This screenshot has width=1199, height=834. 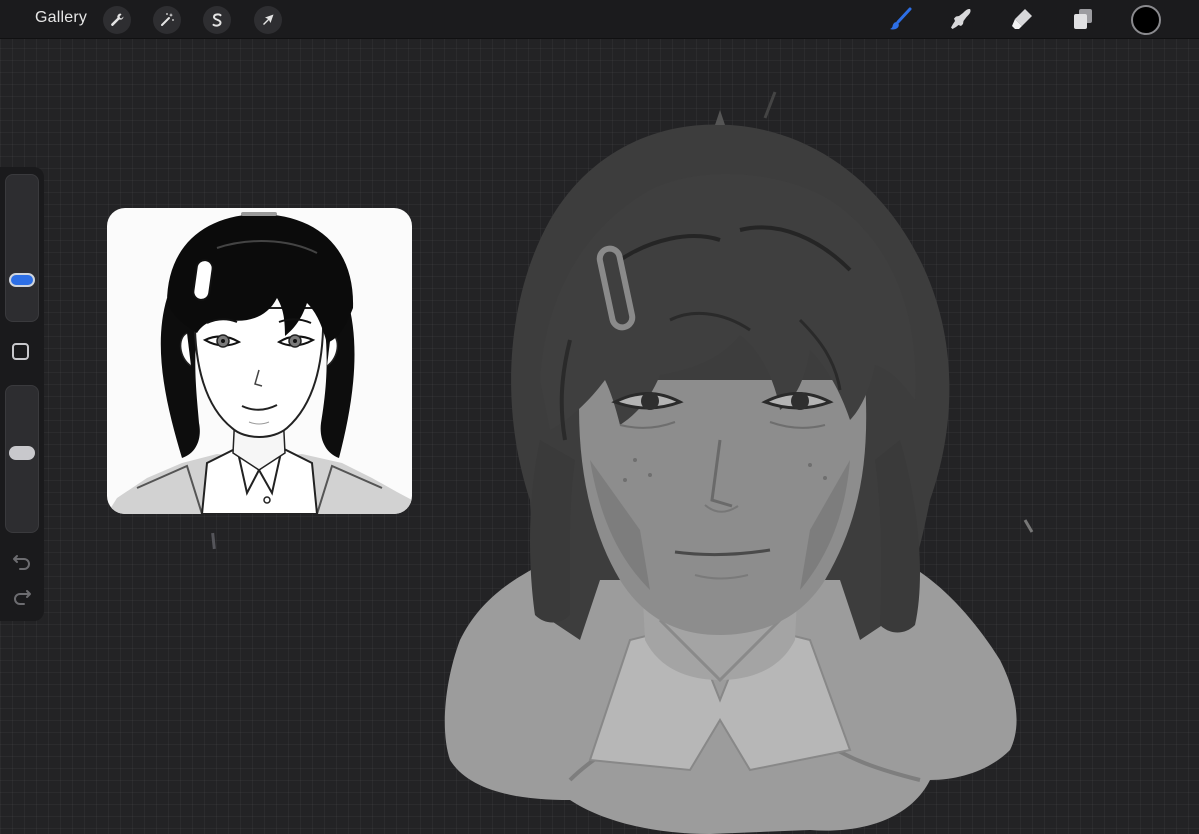 I want to click on brush-size-thumb, so click(x=22, y=279).